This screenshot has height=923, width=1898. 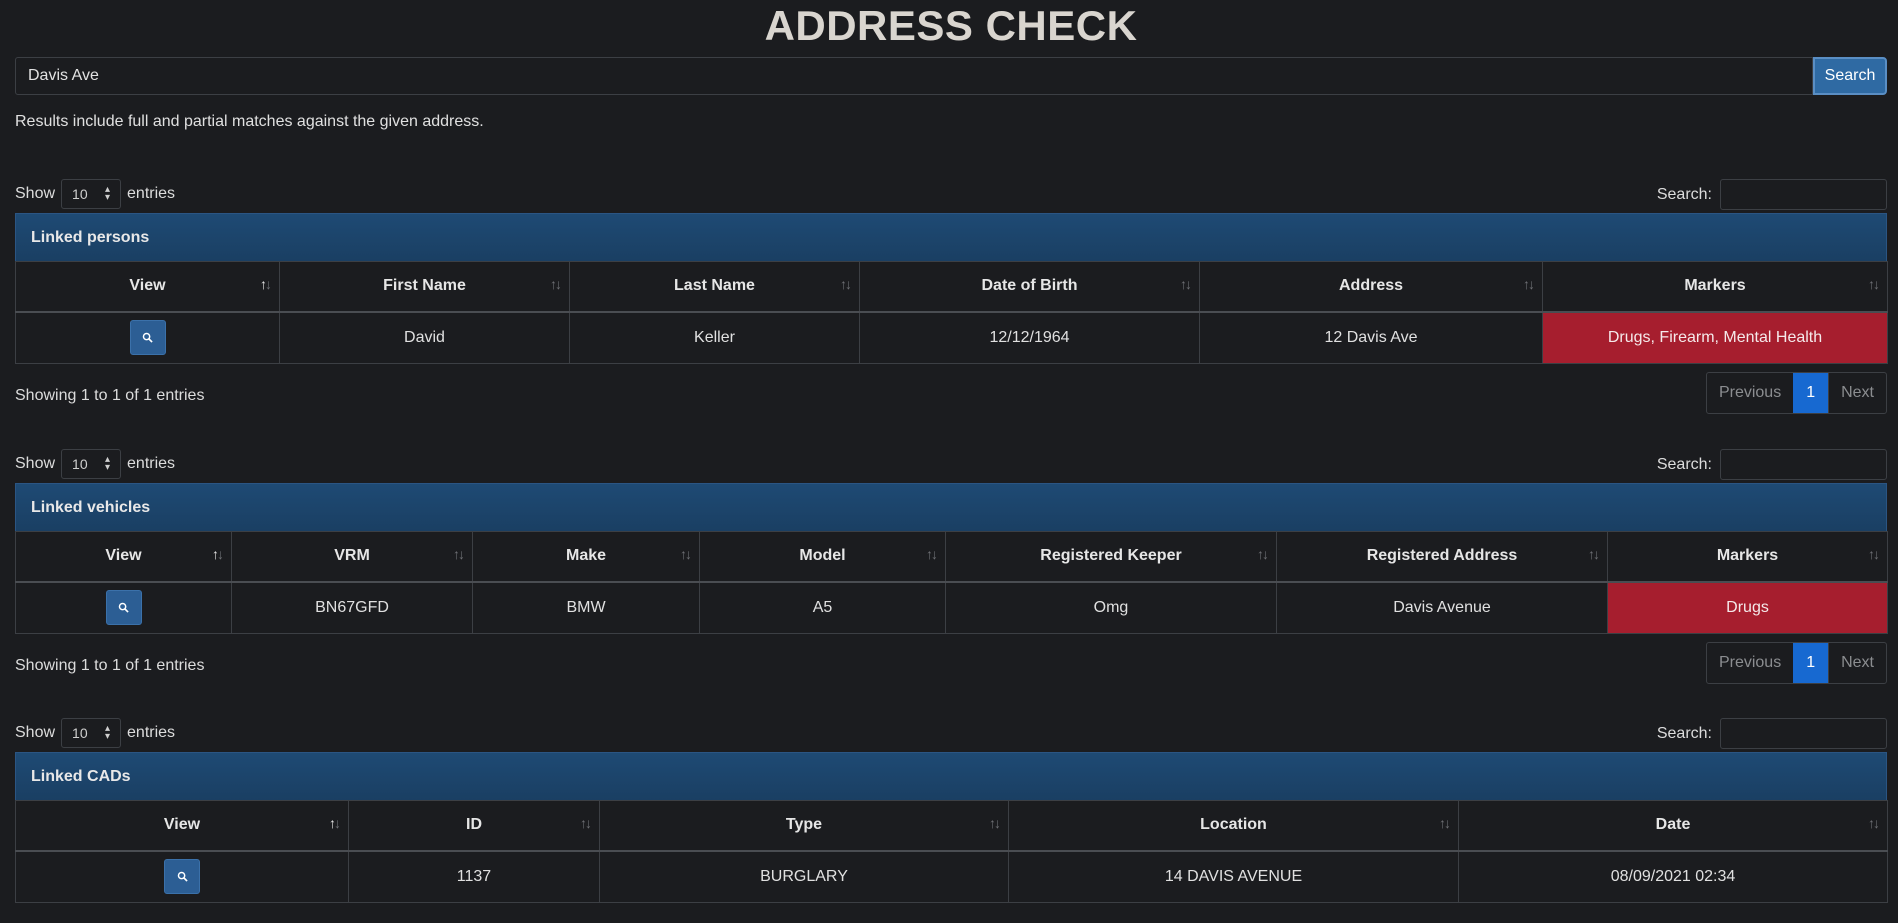 I want to click on vehicles-caption: Linked vehicles, so click(x=951, y=507).